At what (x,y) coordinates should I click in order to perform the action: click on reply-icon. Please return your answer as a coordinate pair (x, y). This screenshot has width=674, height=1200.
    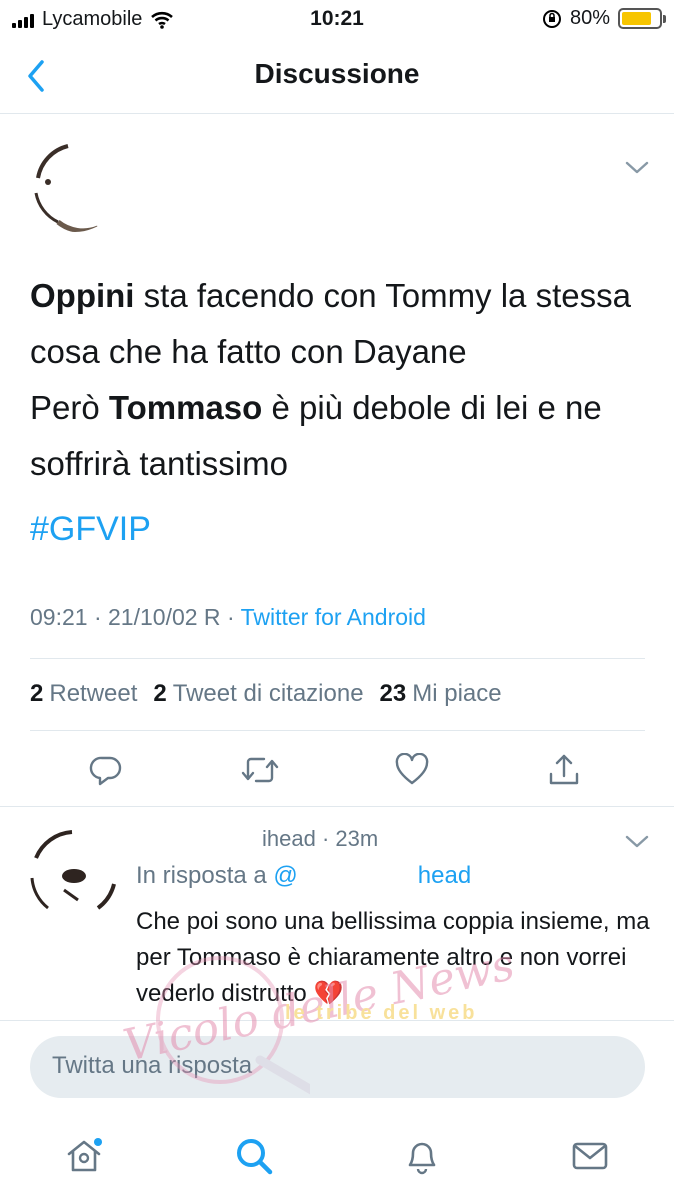
    Looking at the image, I should click on (105, 771).